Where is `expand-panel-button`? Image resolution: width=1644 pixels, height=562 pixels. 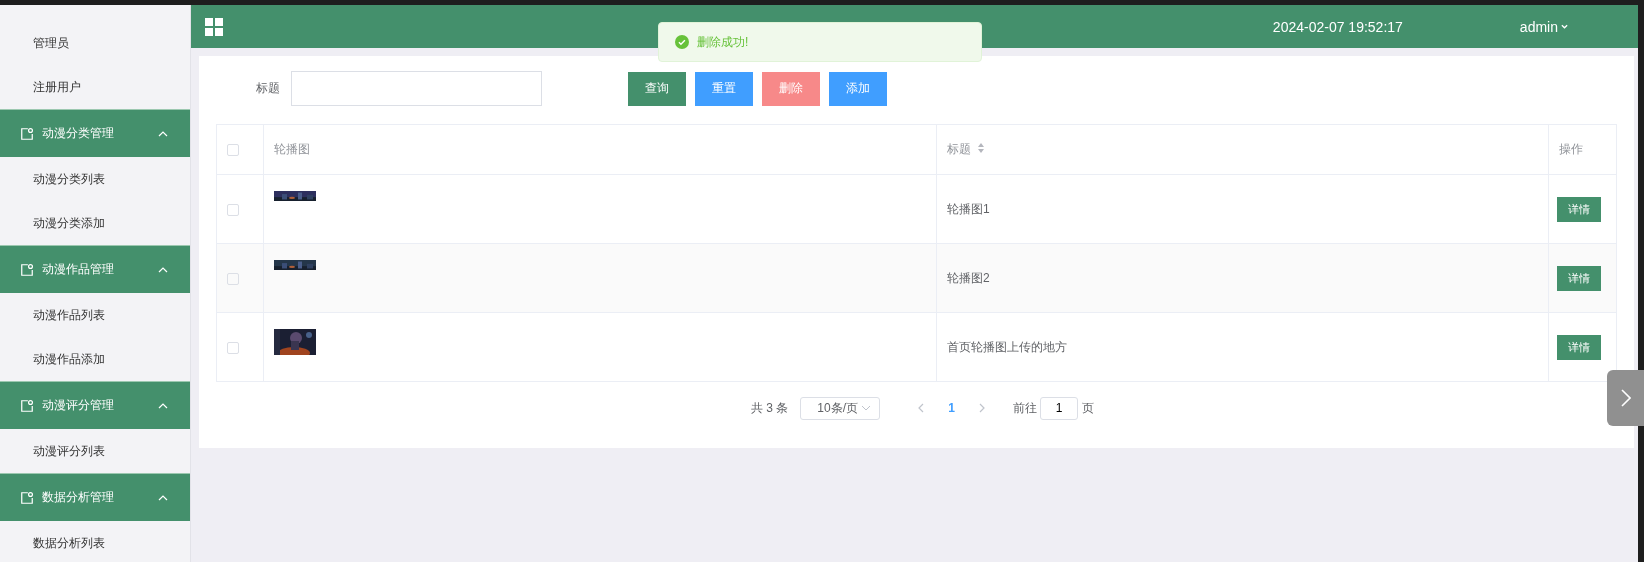
expand-panel-button is located at coordinates (1625, 398).